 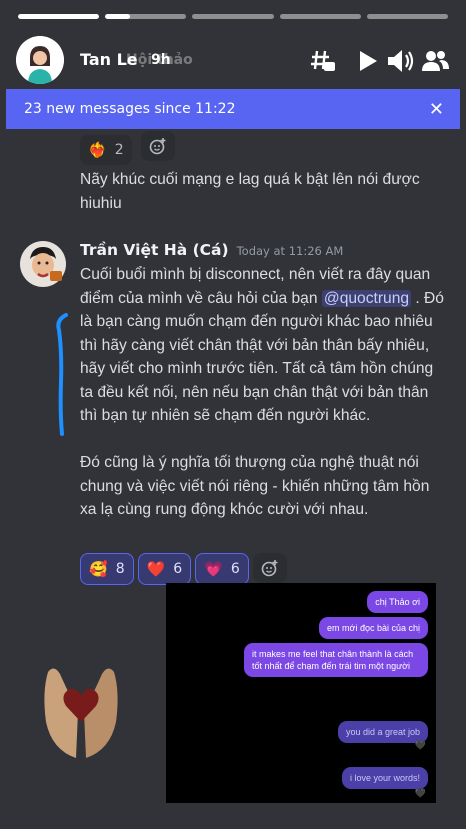 What do you see at coordinates (367, 61) in the screenshot?
I see `play-icon` at bounding box center [367, 61].